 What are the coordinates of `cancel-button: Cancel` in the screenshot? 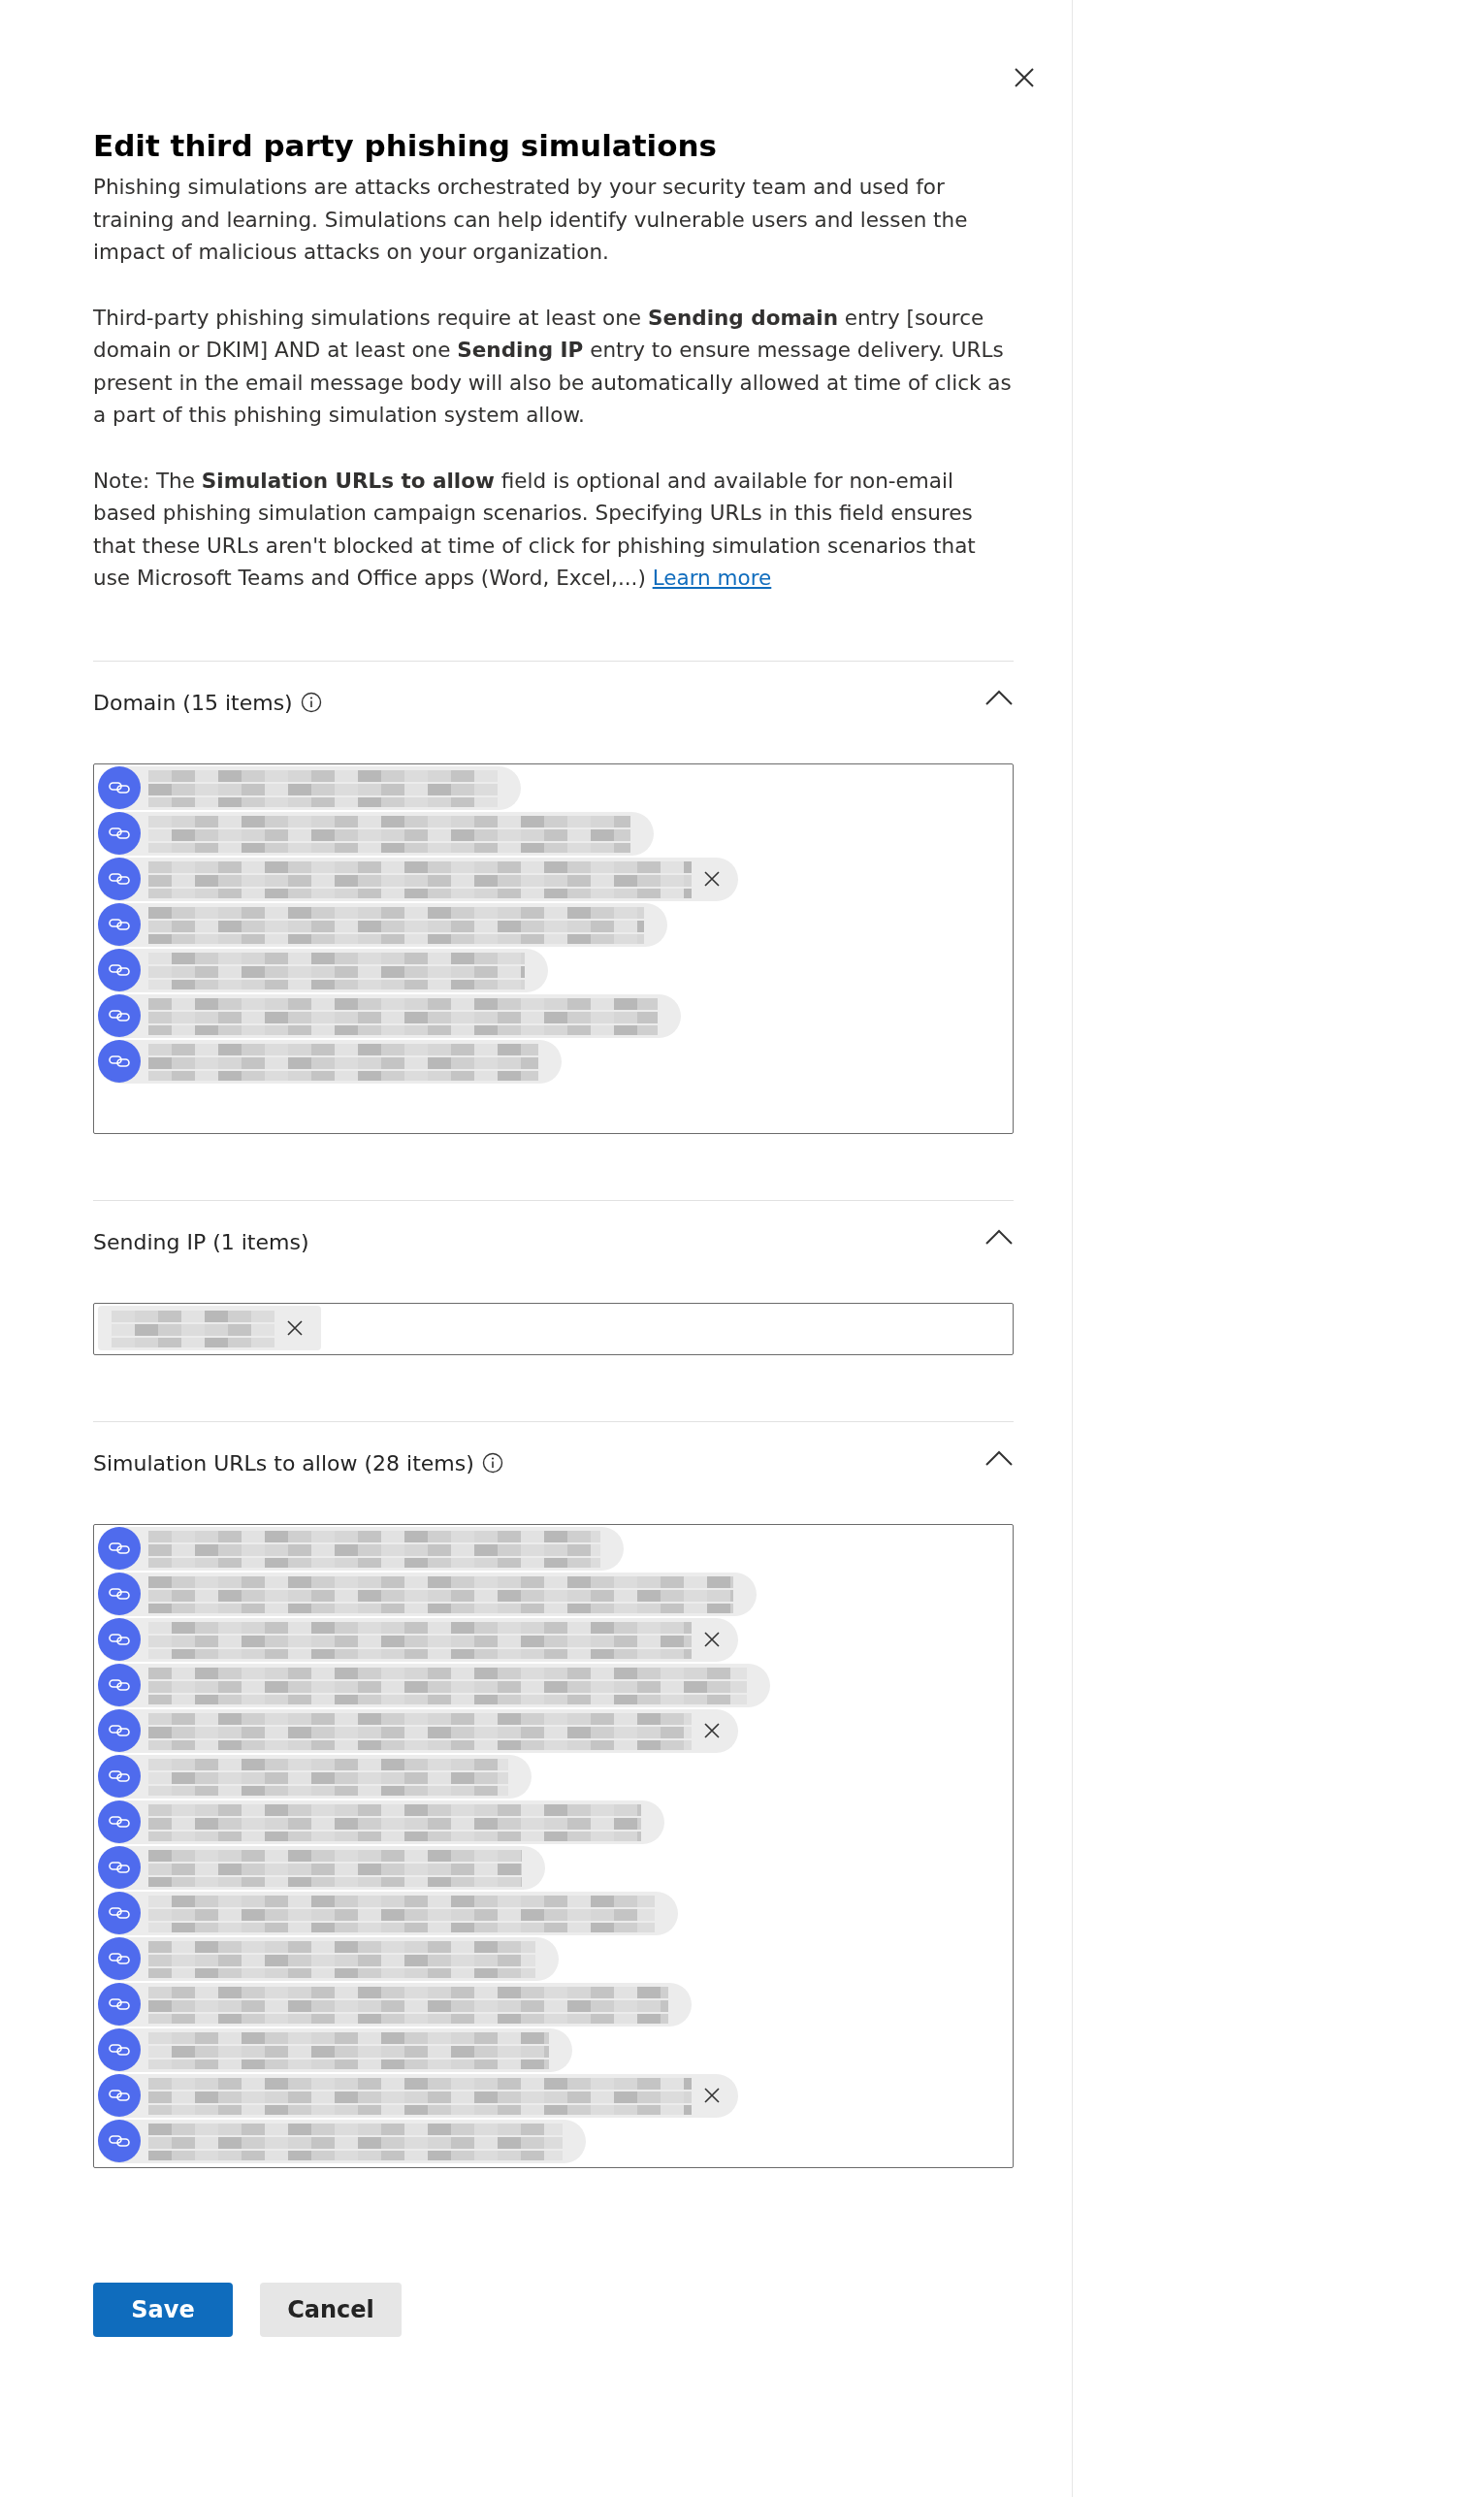 It's located at (331, 2309).